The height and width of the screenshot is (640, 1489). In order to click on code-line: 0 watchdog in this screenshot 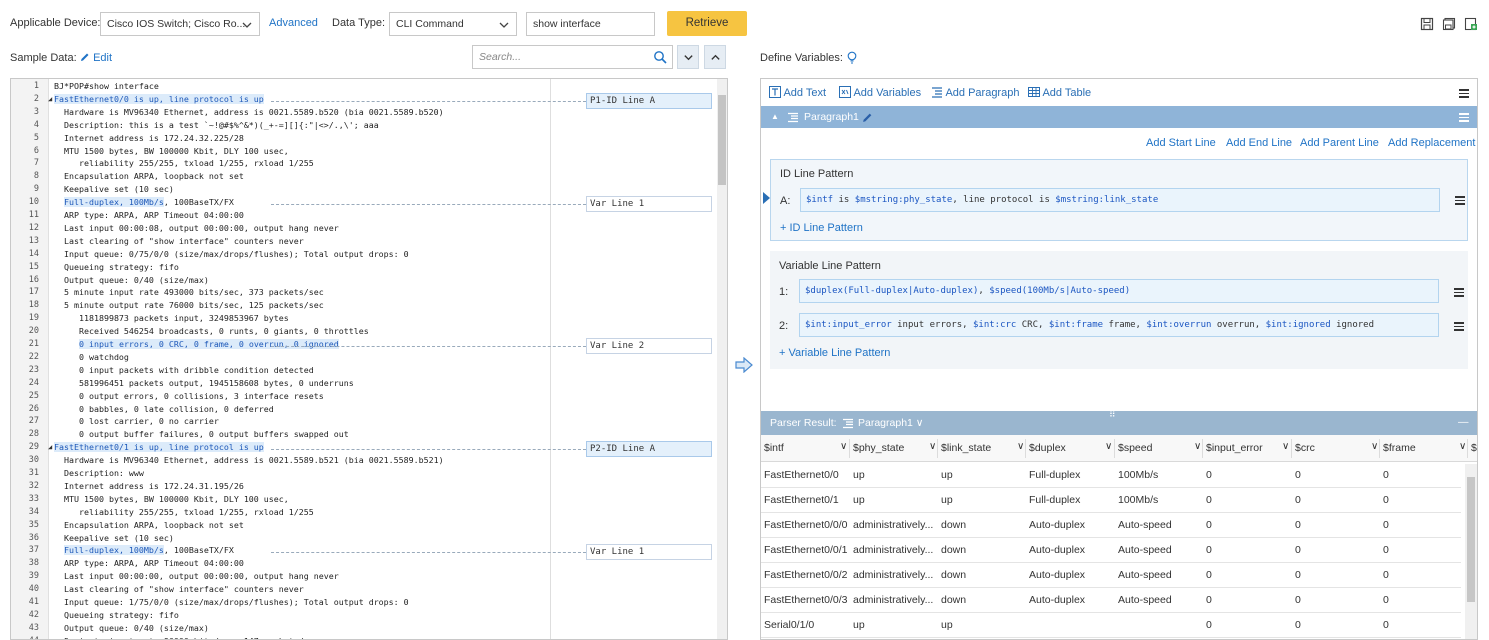, I will do `click(91, 356)`.